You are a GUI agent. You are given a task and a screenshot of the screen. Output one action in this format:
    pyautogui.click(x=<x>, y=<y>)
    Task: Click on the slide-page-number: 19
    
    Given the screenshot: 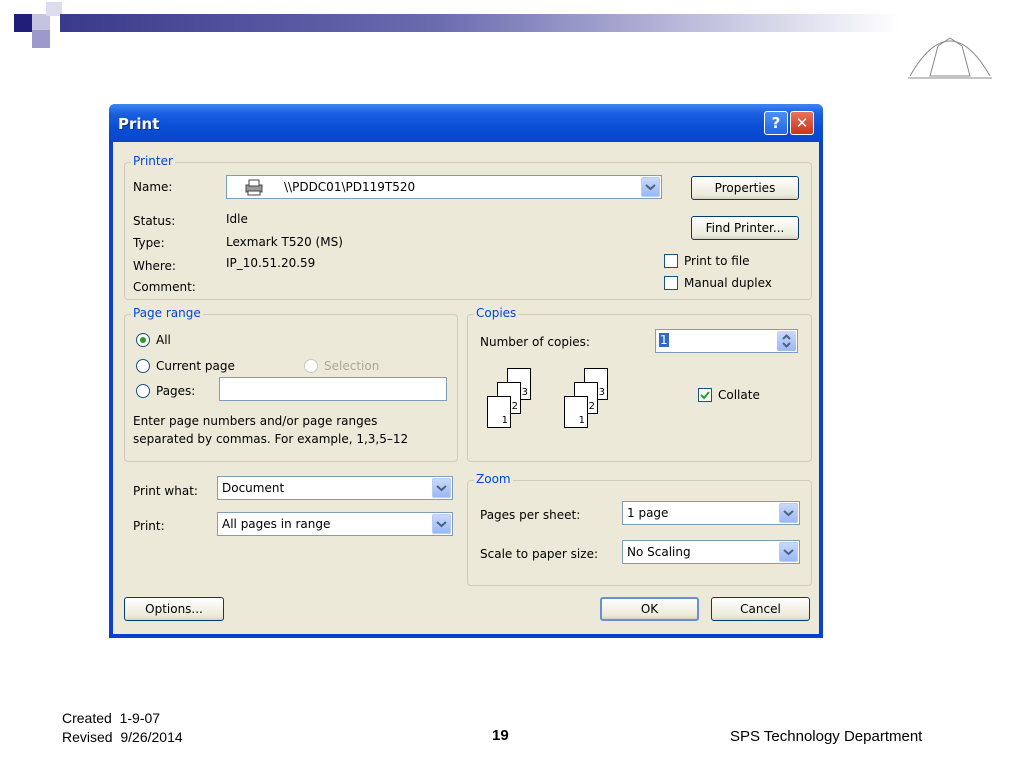 What is the action you would take?
    pyautogui.click(x=500, y=735)
    